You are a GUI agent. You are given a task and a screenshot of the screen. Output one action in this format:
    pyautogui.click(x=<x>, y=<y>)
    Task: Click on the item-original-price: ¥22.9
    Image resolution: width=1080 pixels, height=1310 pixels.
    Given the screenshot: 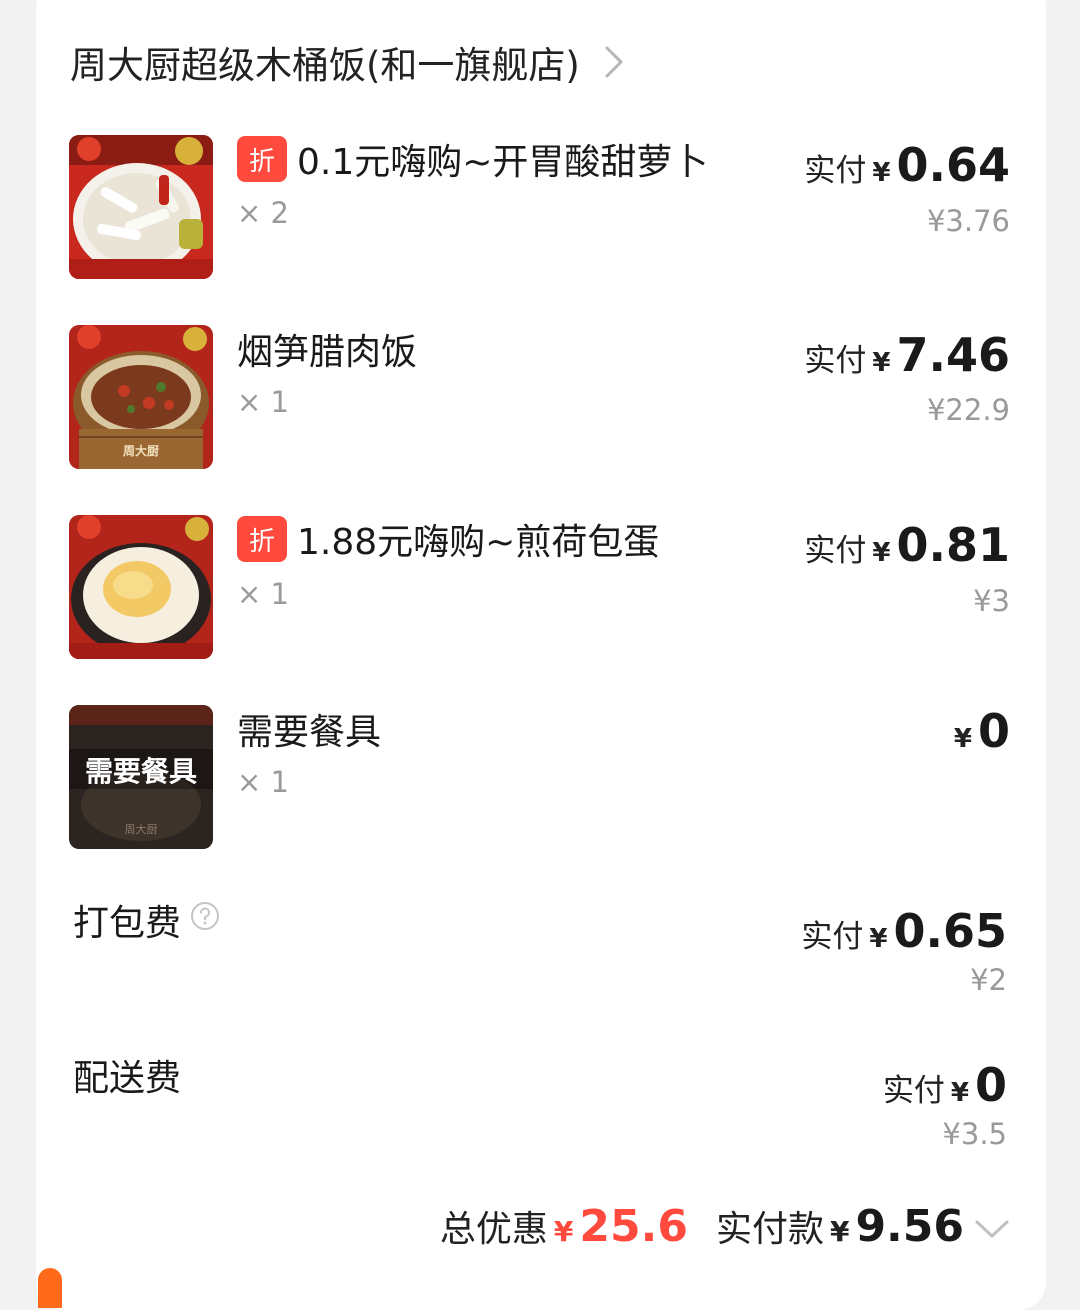 What is the action you would take?
    pyautogui.click(x=968, y=410)
    